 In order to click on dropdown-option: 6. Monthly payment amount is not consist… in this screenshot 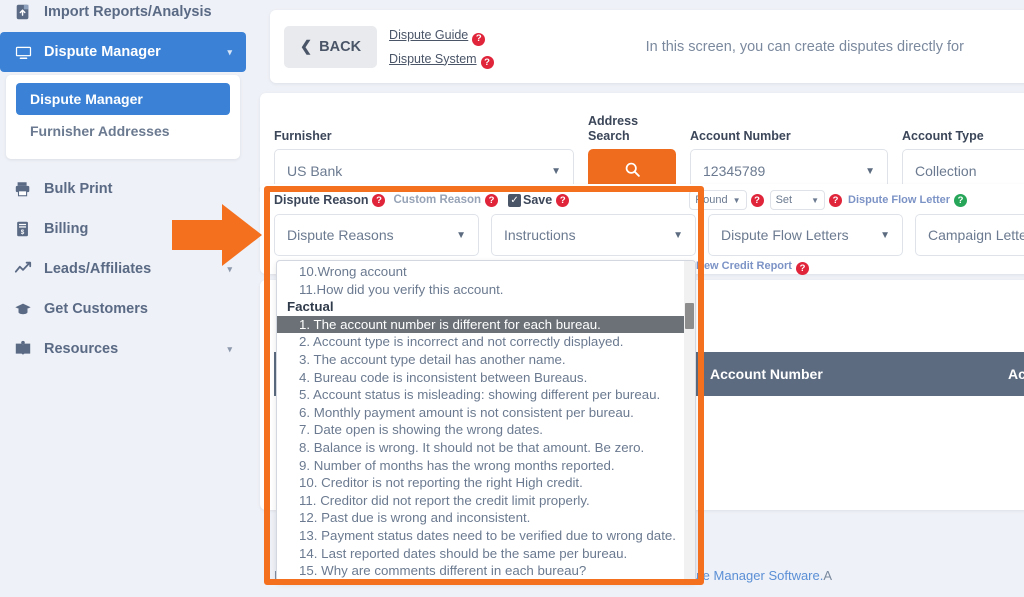, I will do `click(486, 413)`.